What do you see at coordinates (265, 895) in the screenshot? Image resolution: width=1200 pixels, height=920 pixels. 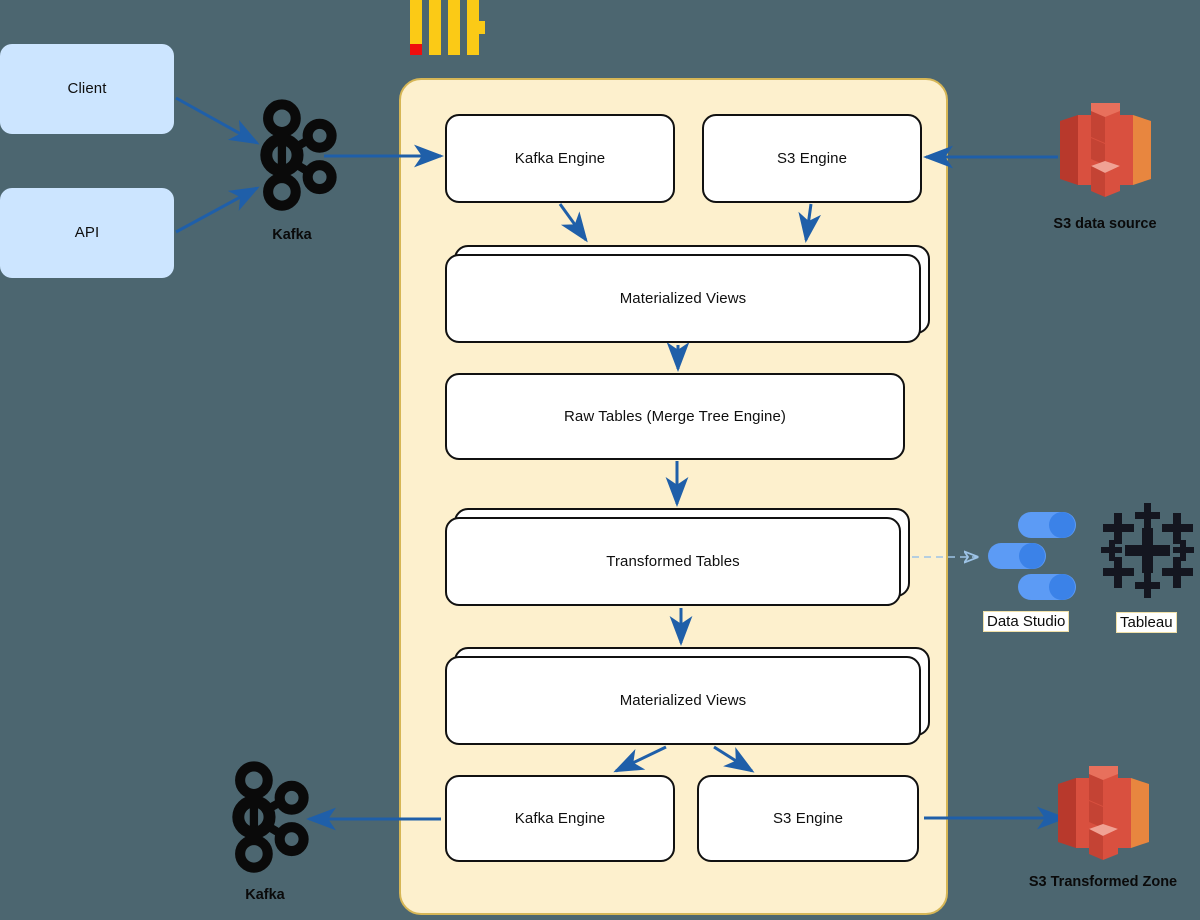 I see `kafka-out-caption: Kafka` at bounding box center [265, 895].